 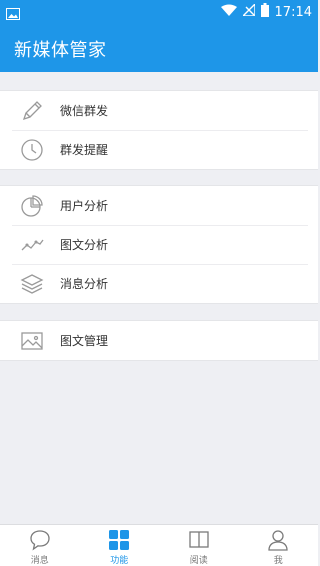 What do you see at coordinates (32, 150) in the screenshot?
I see `clock-icon` at bounding box center [32, 150].